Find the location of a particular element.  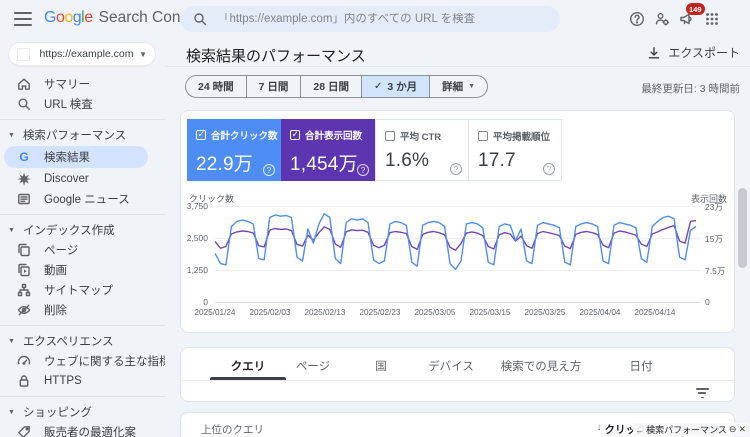

range-3mo: ✓ 3 か月 is located at coordinates (395, 86).